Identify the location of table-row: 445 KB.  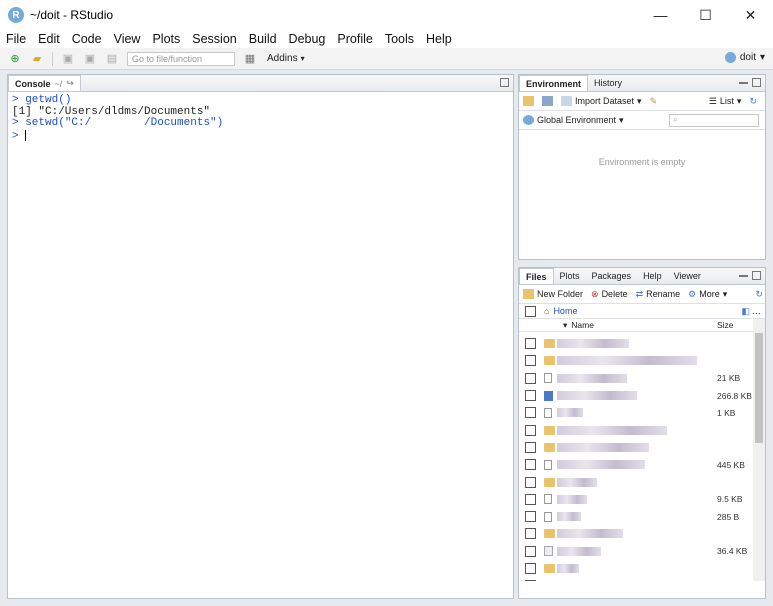
(642, 464).